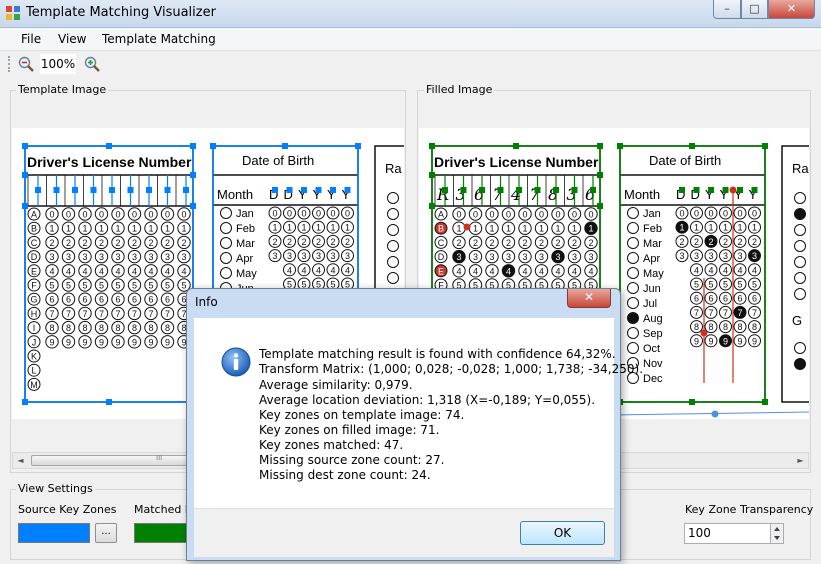  Describe the element at coordinates (206, 302) in the screenshot. I see `dialog-title: Info` at that location.